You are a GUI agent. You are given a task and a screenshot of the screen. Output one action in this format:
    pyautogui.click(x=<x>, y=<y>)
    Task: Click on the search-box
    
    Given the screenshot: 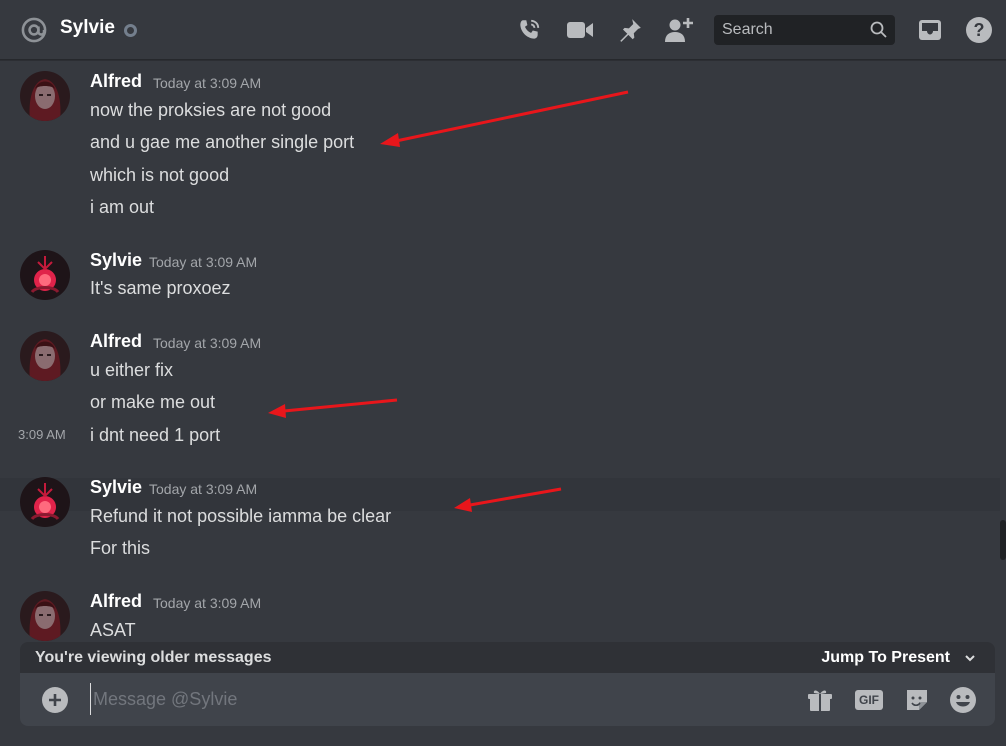 What is the action you would take?
    pyautogui.click(x=804, y=30)
    